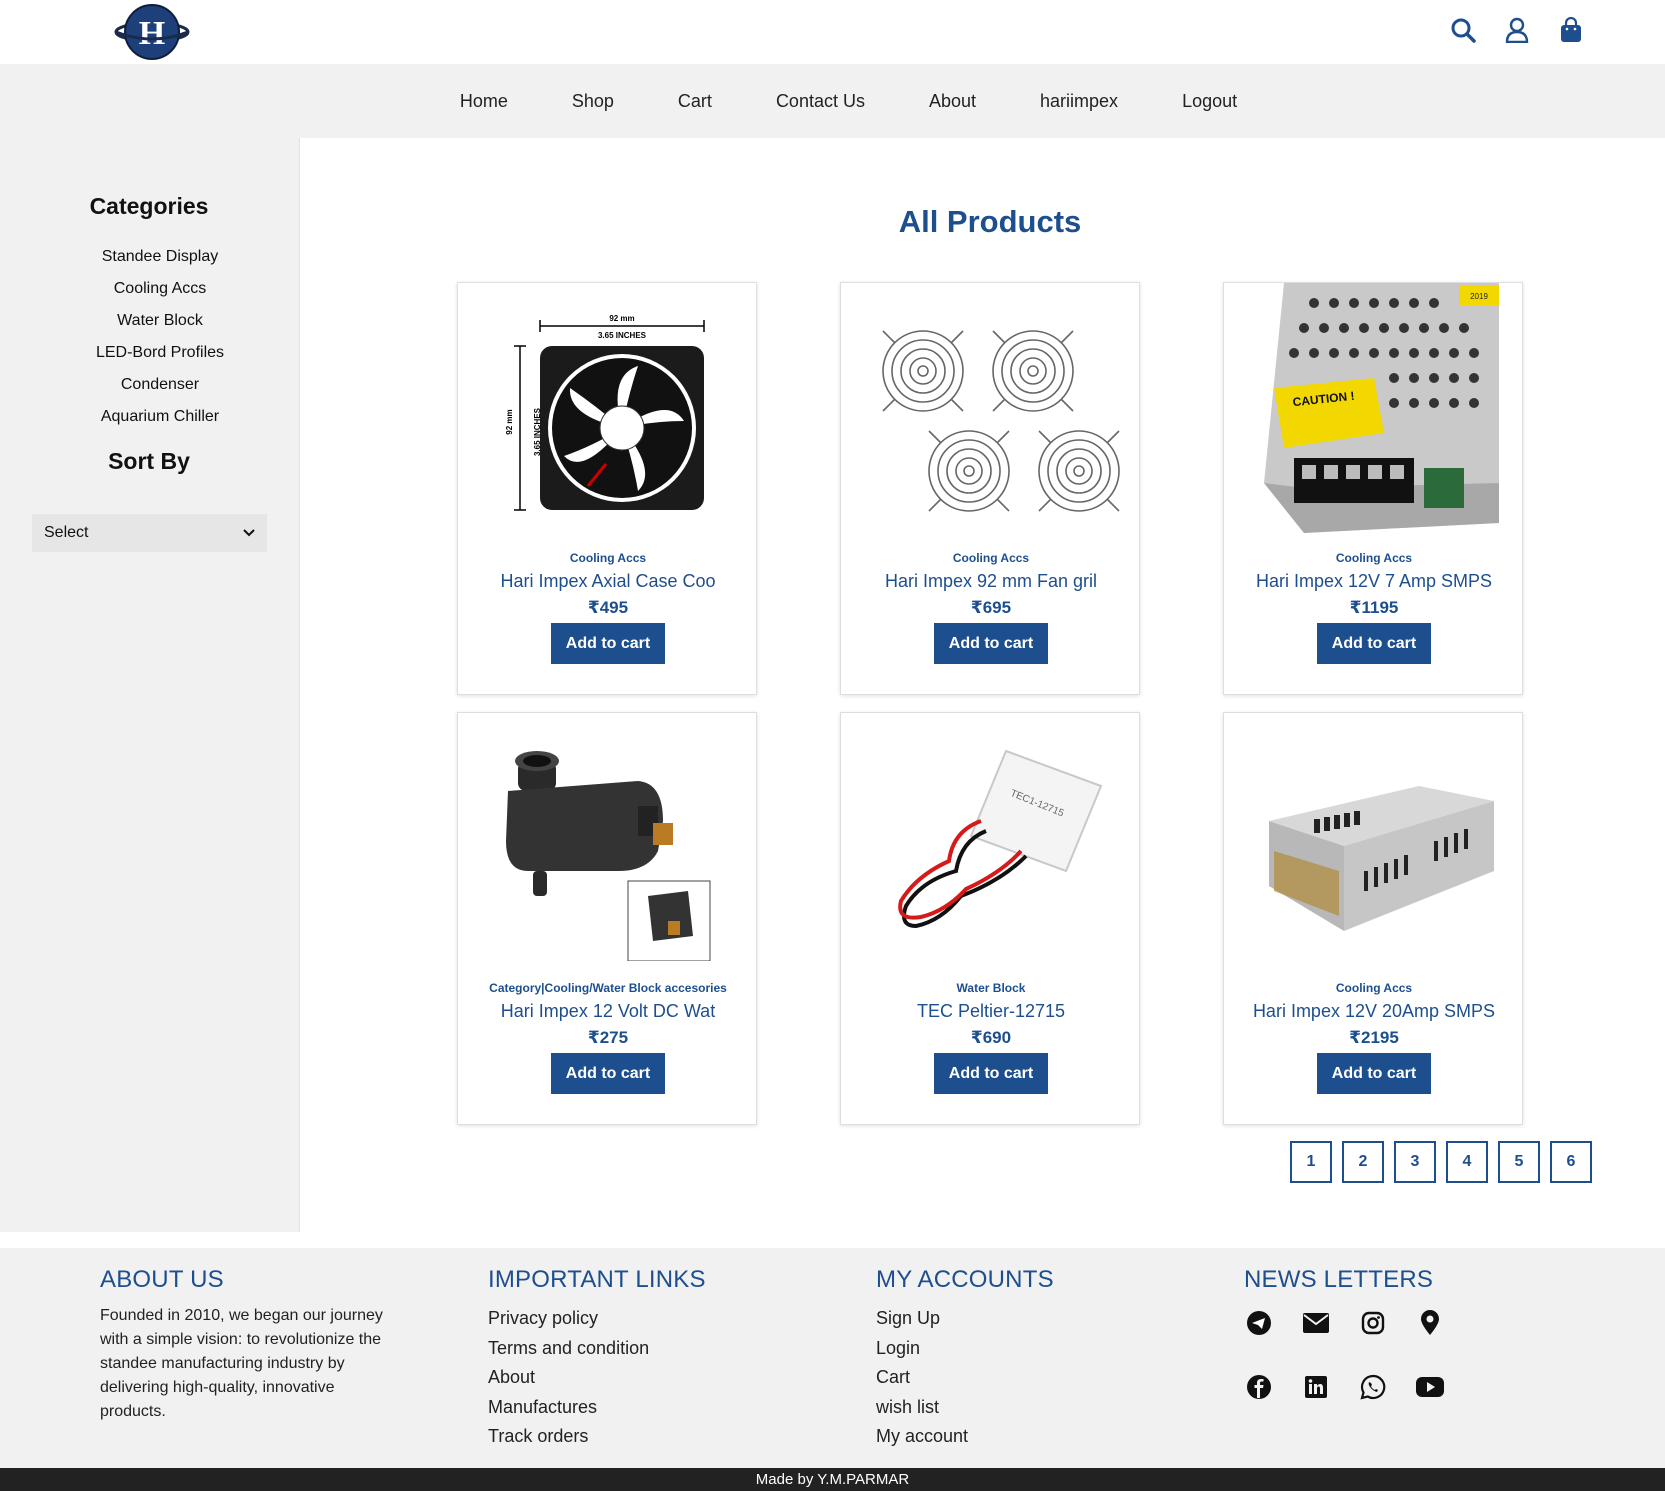 The width and height of the screenshot is (1665, 1491). Describe the element at coordinates (1374, 840) in the screenshot. I see `smps-large-image` at that location.